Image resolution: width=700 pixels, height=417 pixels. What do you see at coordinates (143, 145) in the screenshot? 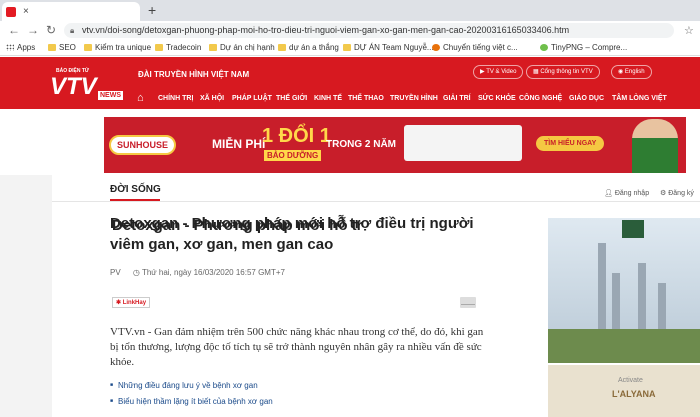
I see `ad-brand: SUNHOUSE` at bounding box center [143, 145].